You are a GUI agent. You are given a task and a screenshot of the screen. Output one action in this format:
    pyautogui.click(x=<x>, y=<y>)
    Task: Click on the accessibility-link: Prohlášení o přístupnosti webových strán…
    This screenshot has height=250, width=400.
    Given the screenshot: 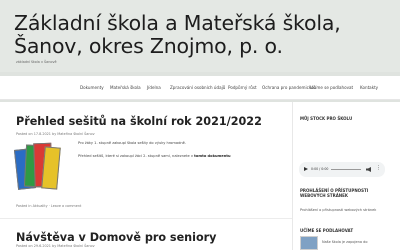 What is the action you would take?
    pyautogui.click(x=338, y=210)
    